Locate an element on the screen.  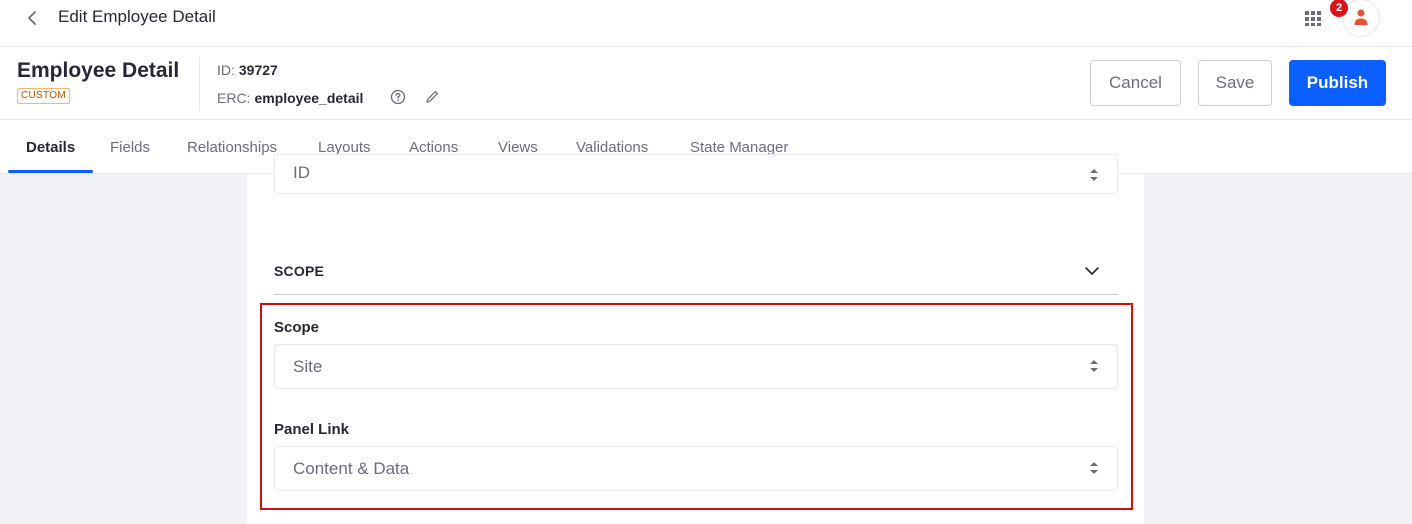
top-bar: Edit Employee Detail 2 is located at coordinates (706, 23).